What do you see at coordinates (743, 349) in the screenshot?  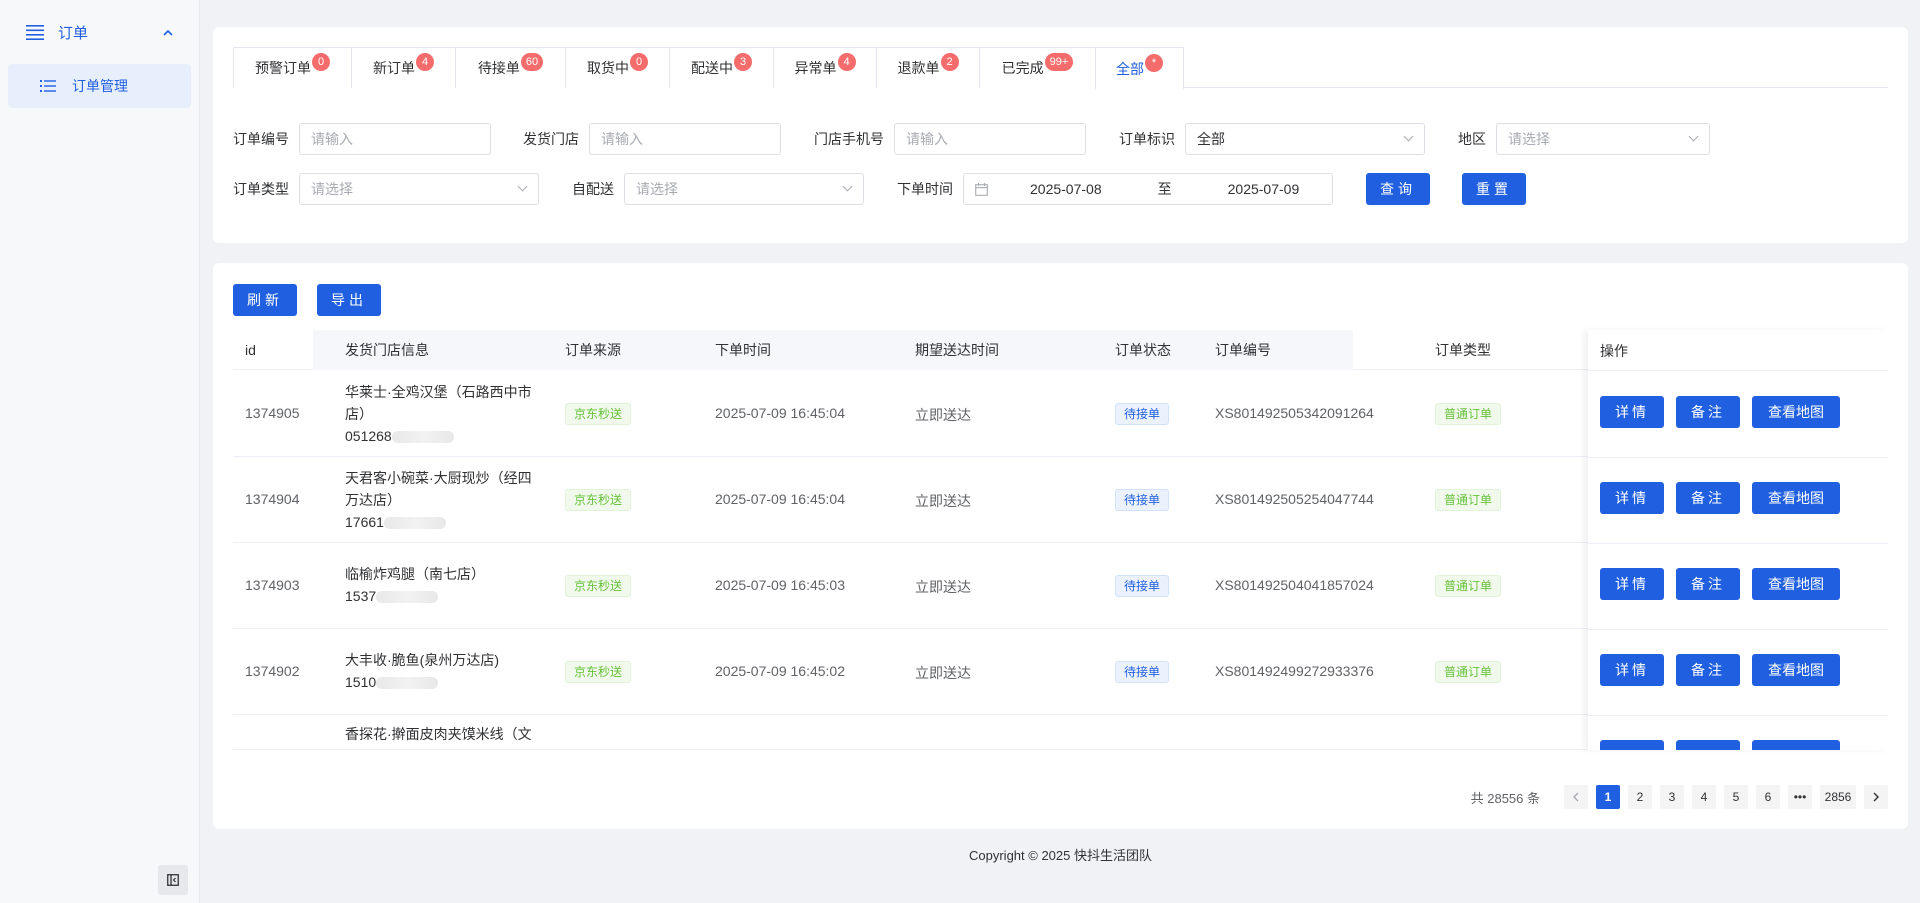 I see `col-order-time: 下单时间` at bounding box center [743, 349].